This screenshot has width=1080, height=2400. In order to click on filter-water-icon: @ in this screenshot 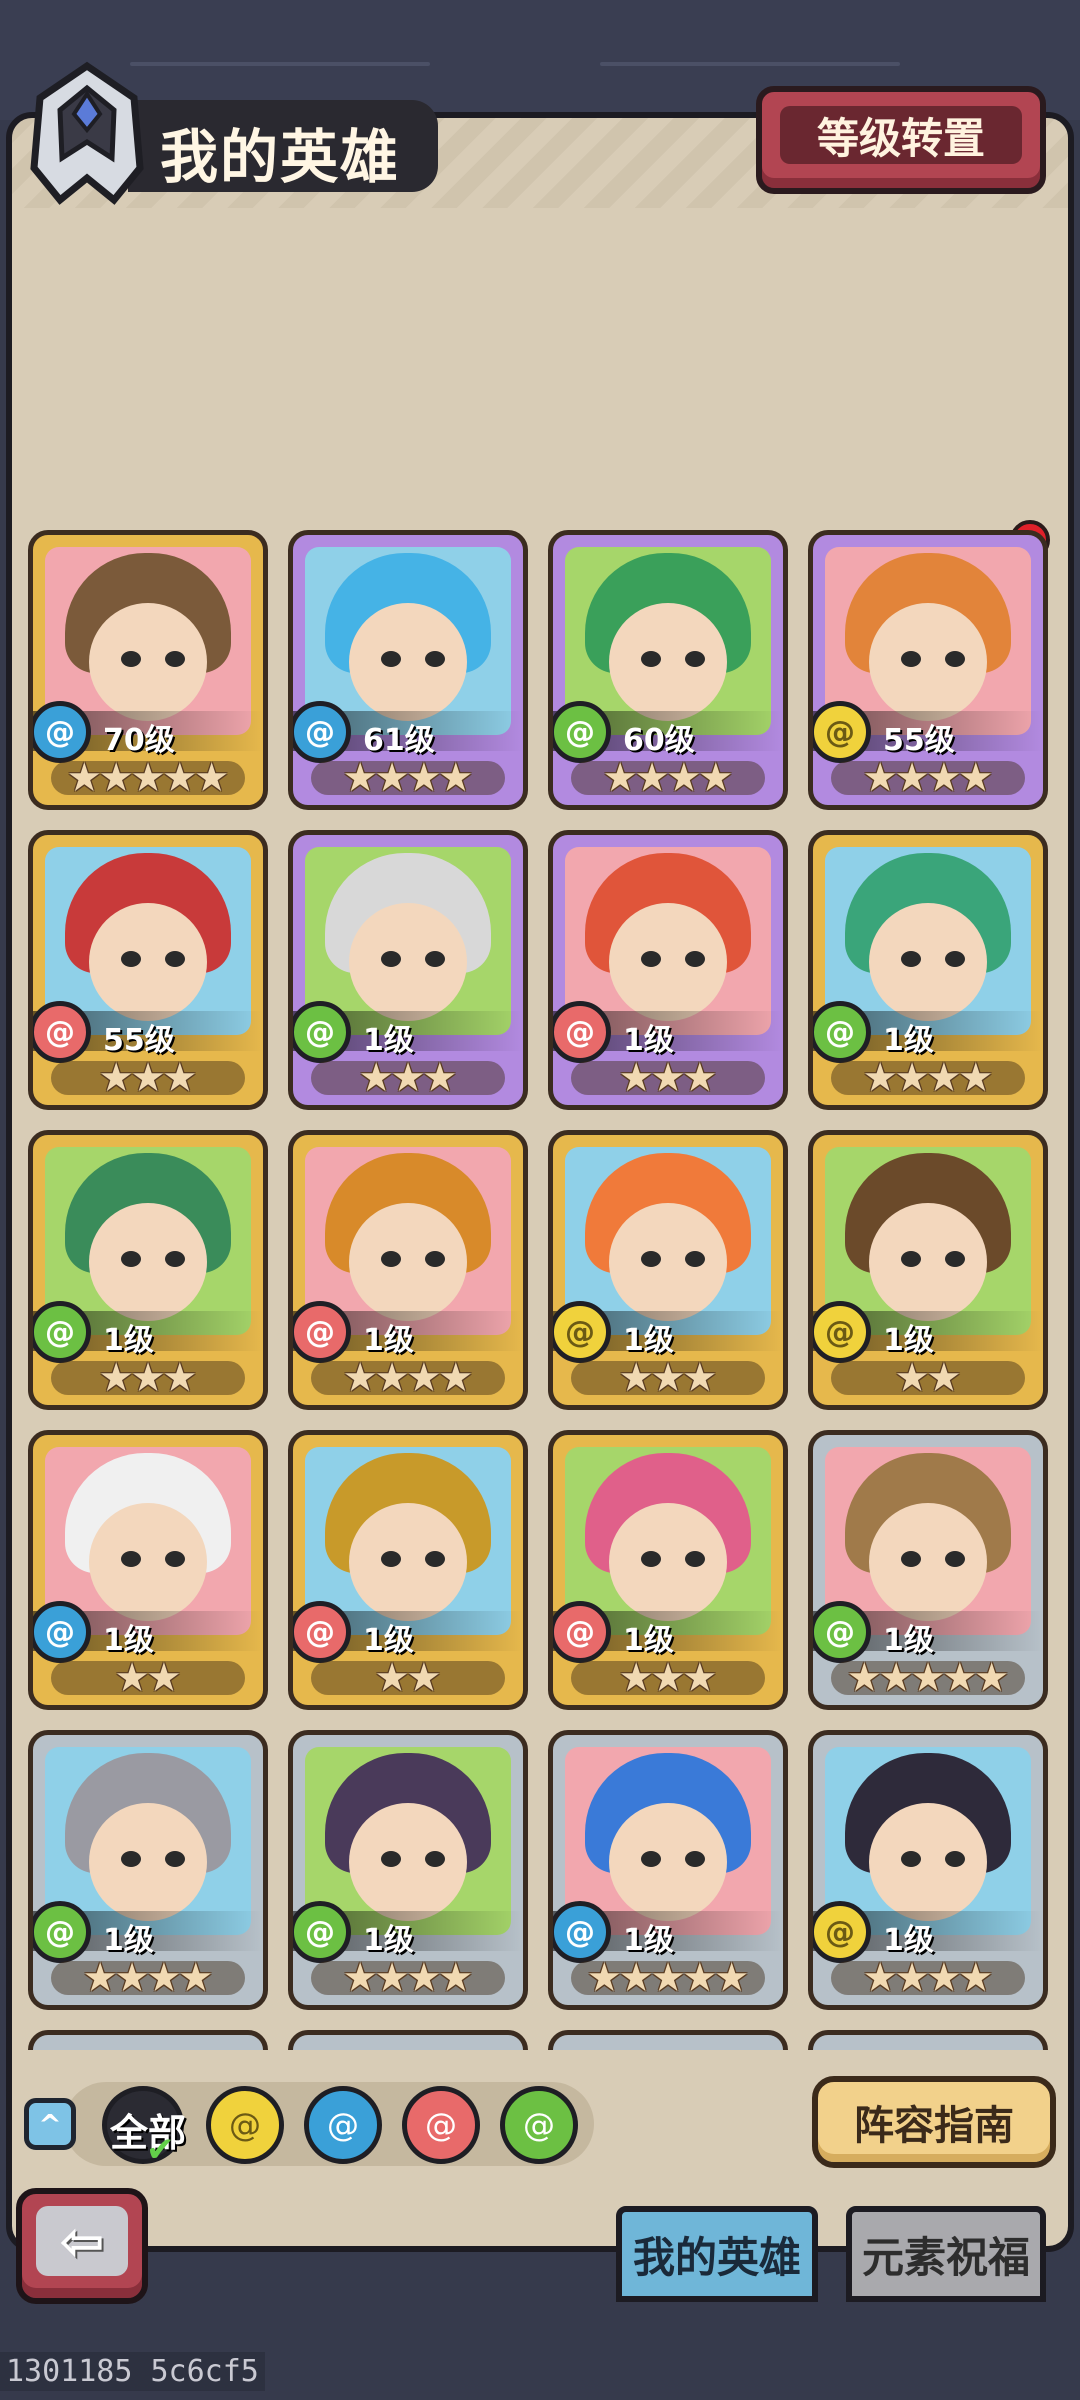, I will do `click(343, 2125)`.